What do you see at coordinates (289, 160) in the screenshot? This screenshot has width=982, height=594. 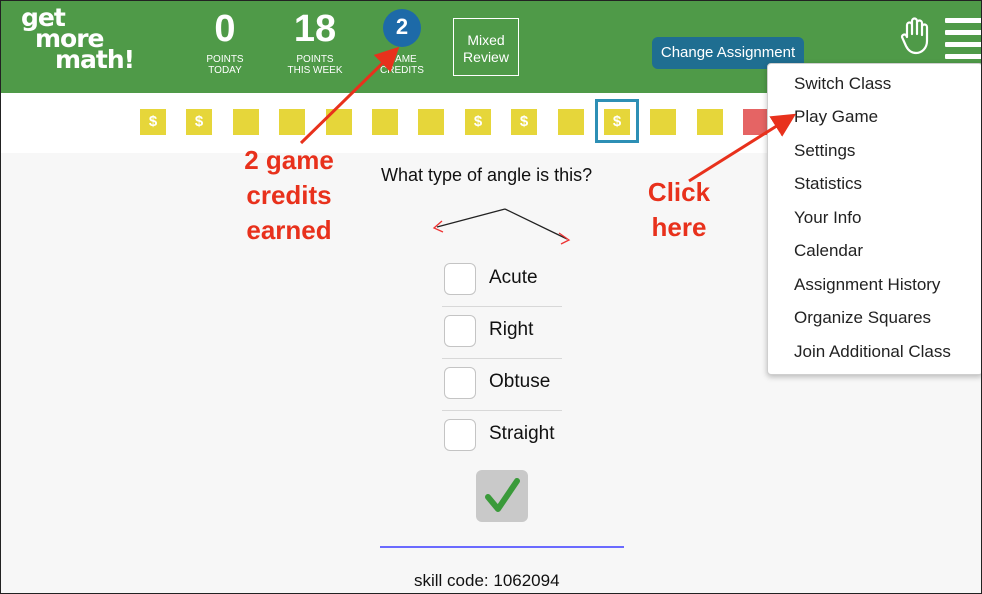 I see `credits-annotation-line-1: 2 game` at bounding box center [289, 160].